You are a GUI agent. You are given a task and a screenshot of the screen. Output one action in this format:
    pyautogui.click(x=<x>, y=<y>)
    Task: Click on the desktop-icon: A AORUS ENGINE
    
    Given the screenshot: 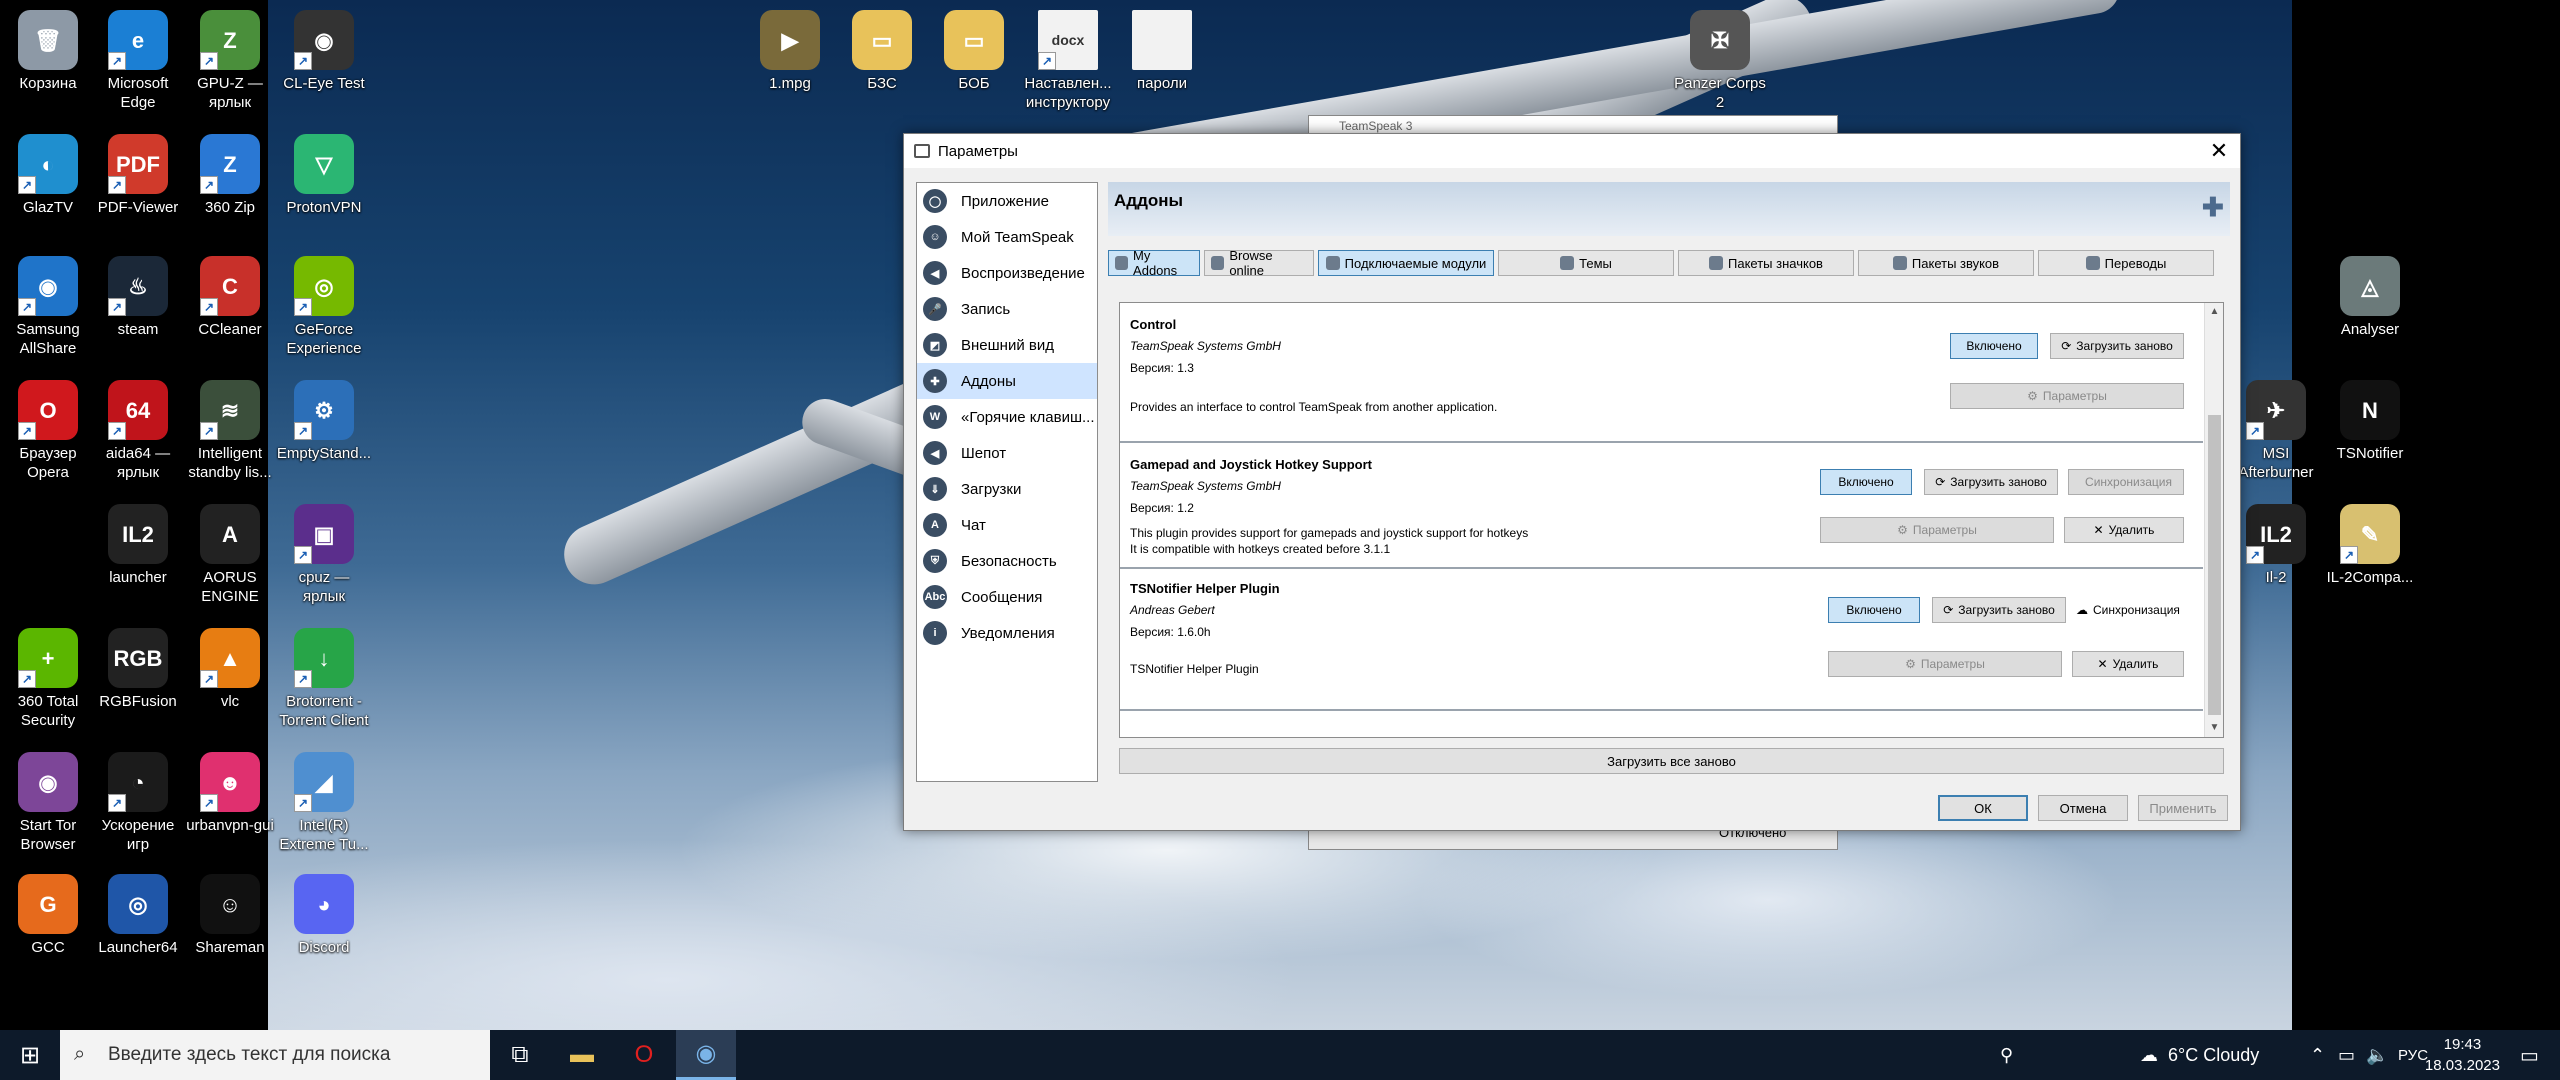 What is the action you would take?
    pyautogui.click(x=230, y=552)
    